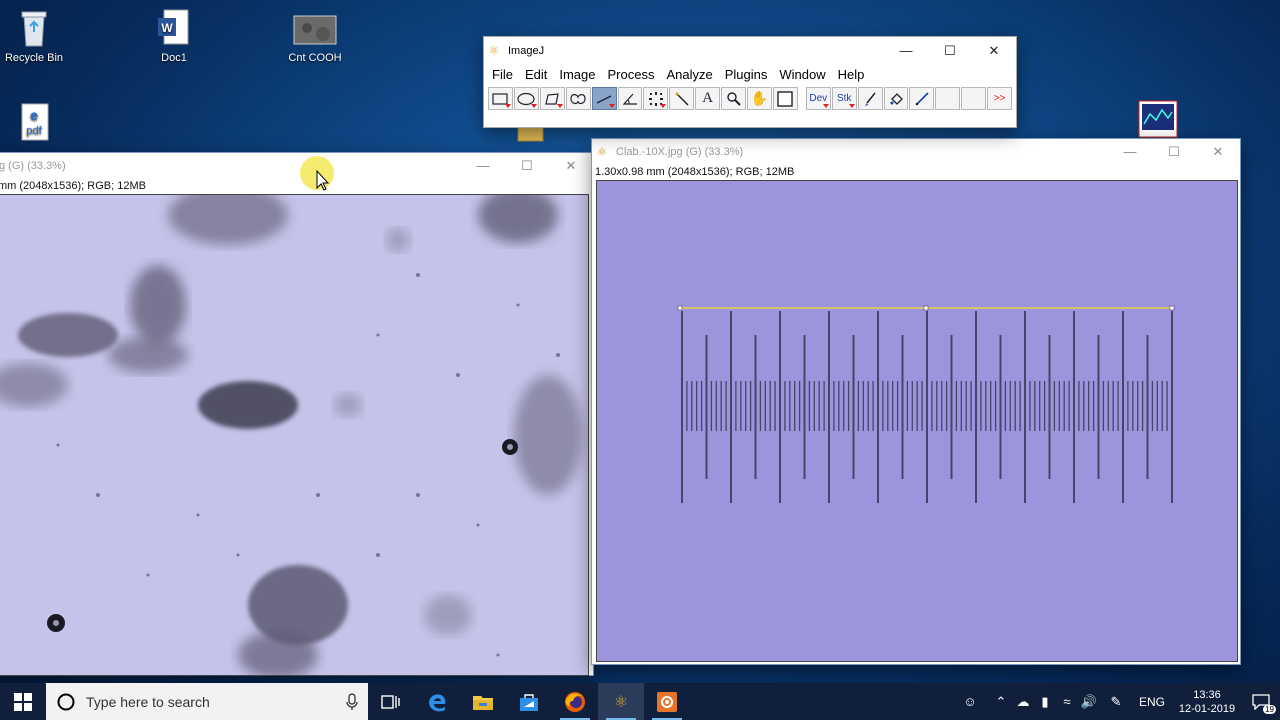 The width and height of the screenshot is (1280, 720). I want to click on menu-image: Image, so click(577, 74).